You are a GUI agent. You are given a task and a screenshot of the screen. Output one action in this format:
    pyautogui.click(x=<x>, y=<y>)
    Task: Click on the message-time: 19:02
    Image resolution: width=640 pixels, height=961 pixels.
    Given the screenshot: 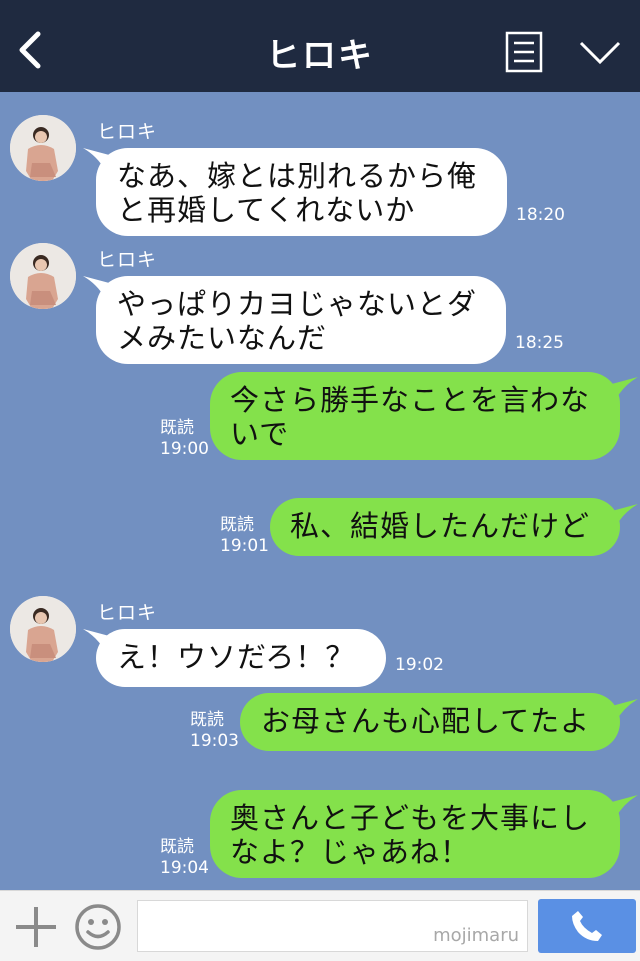 What is the action you would take?
    pyautogui.click(x=419, y=665)
    